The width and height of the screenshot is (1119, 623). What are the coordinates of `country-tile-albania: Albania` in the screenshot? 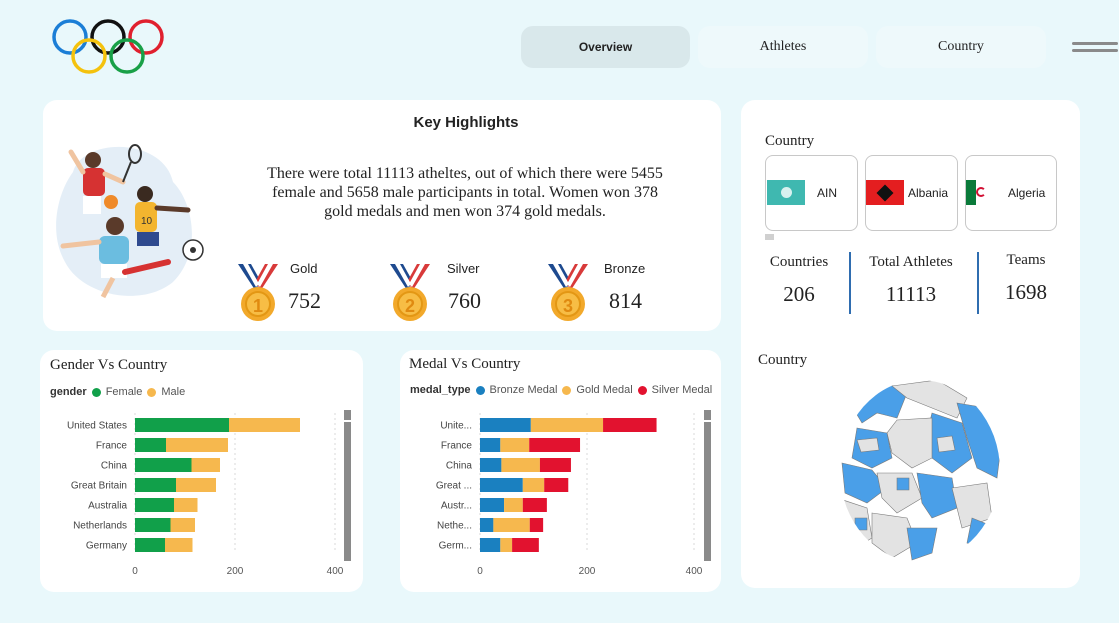 It's located at (911, 193).